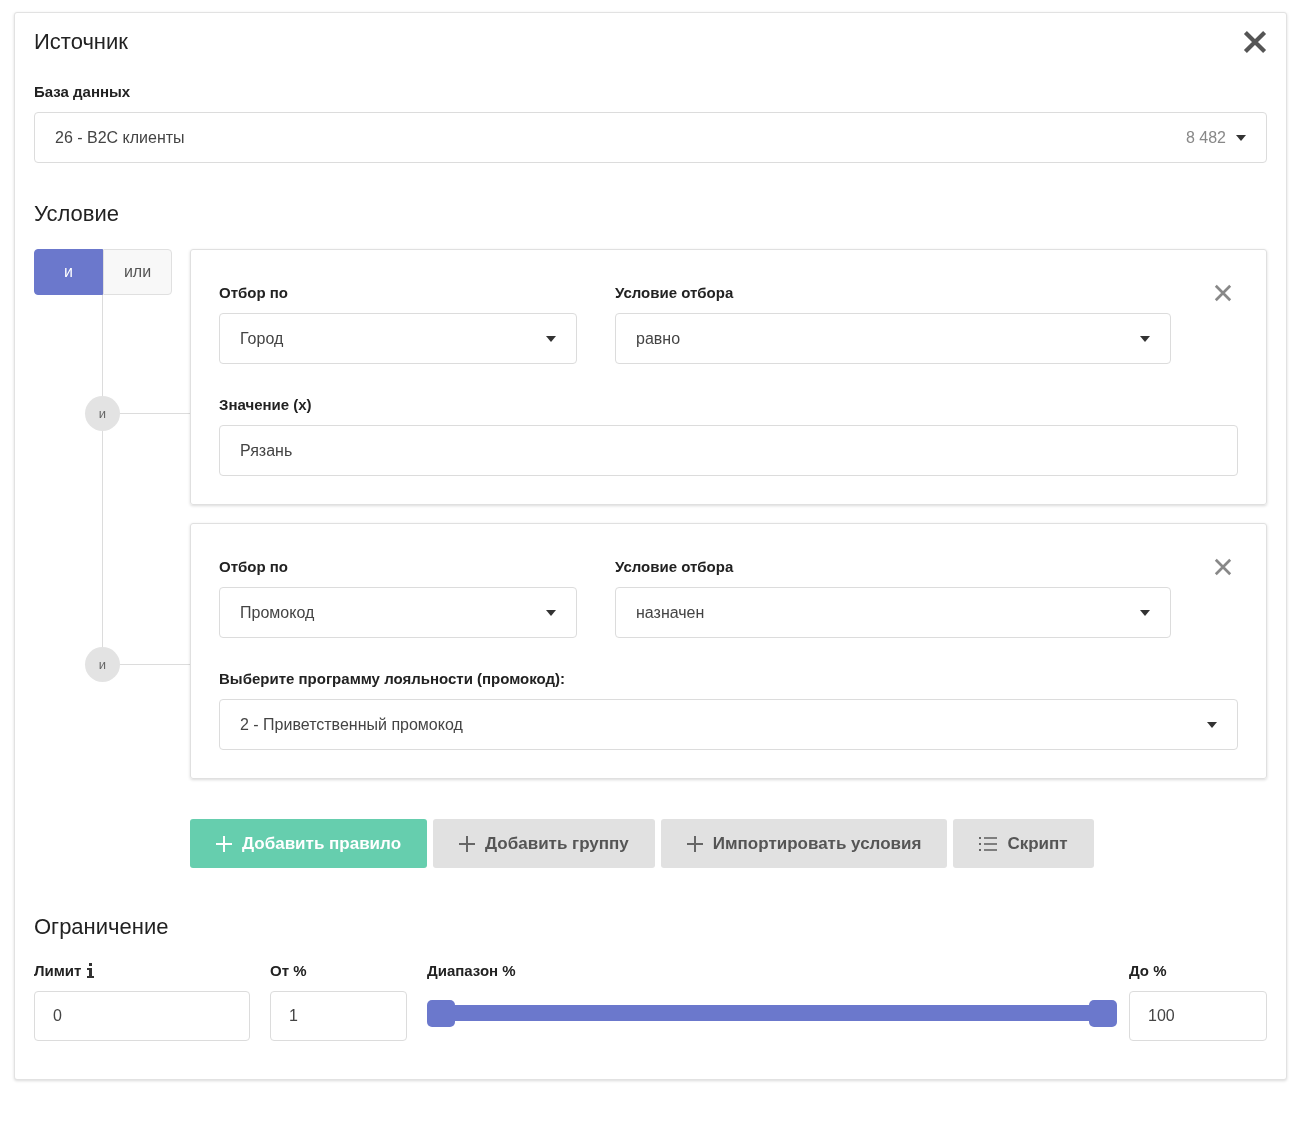 The image size is (1301, 1124). I want to click on field-select: Промокод, so click(398, 612).